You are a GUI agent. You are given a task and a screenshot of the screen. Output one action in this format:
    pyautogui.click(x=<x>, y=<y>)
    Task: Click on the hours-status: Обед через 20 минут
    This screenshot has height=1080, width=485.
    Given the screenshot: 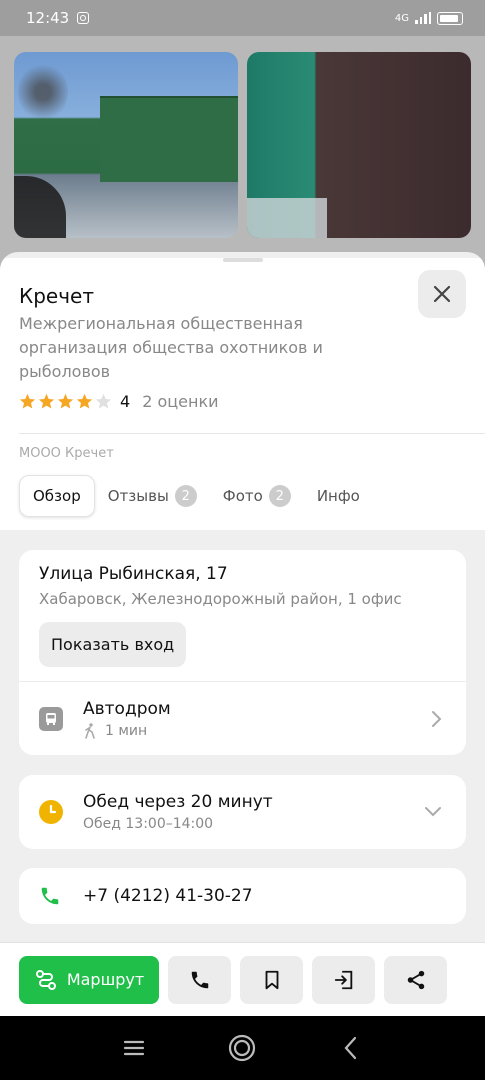 What is the action you would take?
    pyautogui.click(x=178, y=802)
    